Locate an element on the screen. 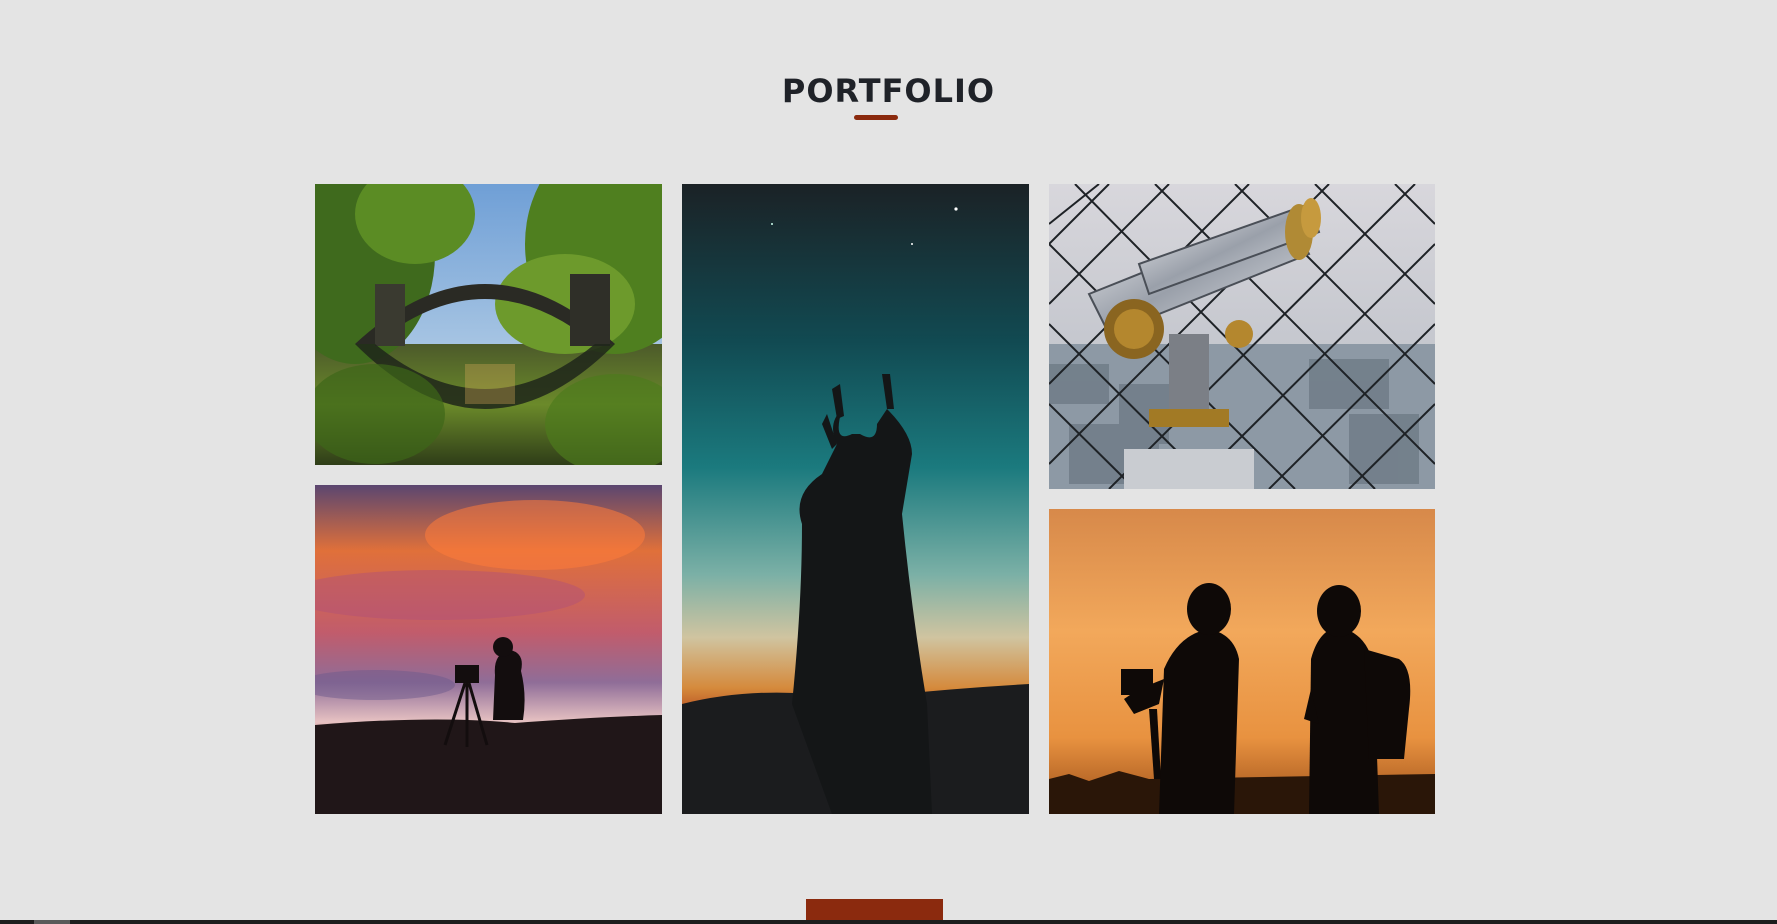  photographers-photo is located at coordinates (1242, 661).